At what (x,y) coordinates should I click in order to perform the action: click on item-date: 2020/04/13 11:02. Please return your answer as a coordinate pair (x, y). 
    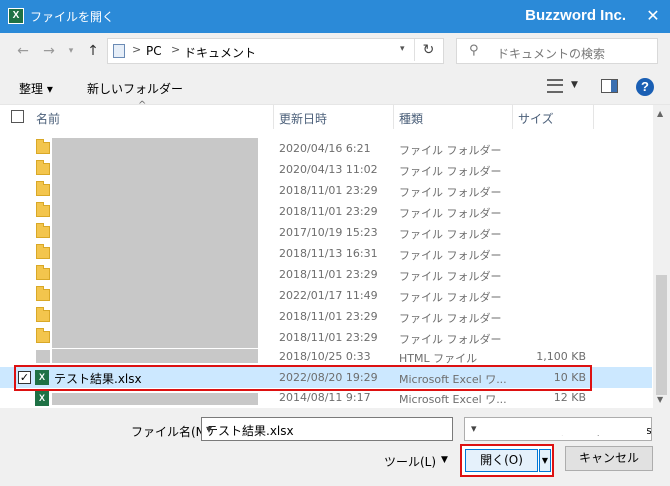
    Looking at the image, I should click on (328, 169).